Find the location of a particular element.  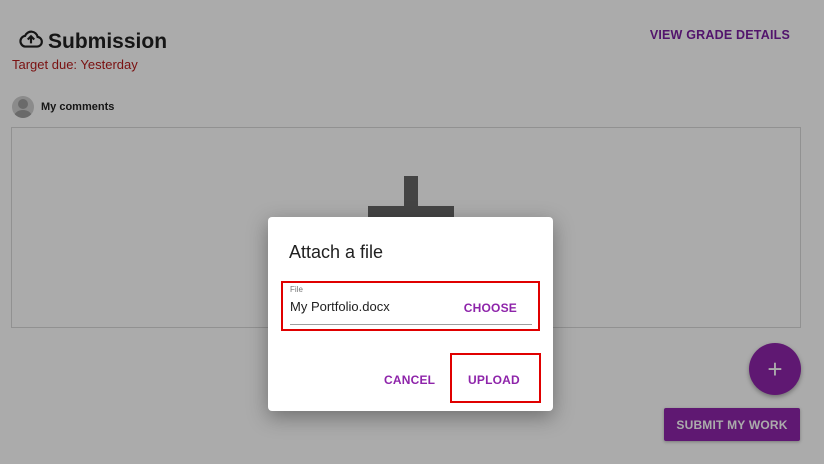

upload-button-highlight is located at coordinates (495, 378).